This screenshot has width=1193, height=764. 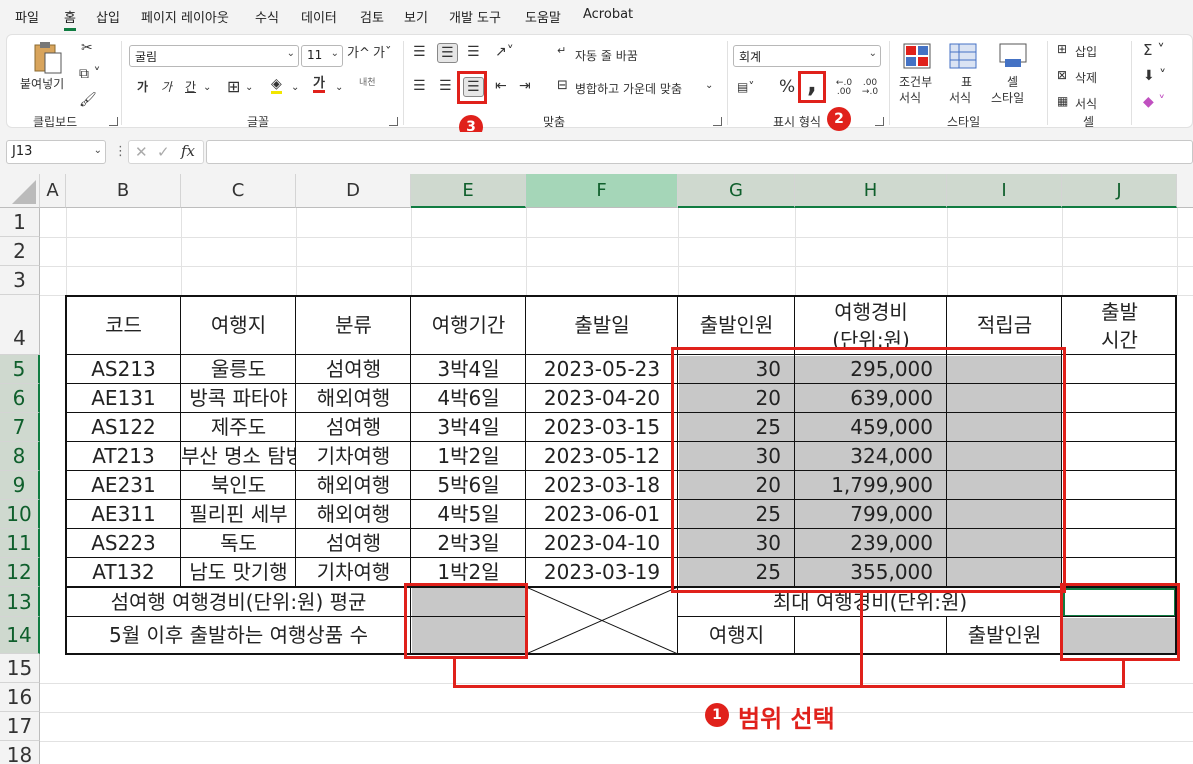 What do you see at coordinates (1086, 103) in the screenshot?
I see `format-cells-button: 서식` at bounding box center [1086, 103].